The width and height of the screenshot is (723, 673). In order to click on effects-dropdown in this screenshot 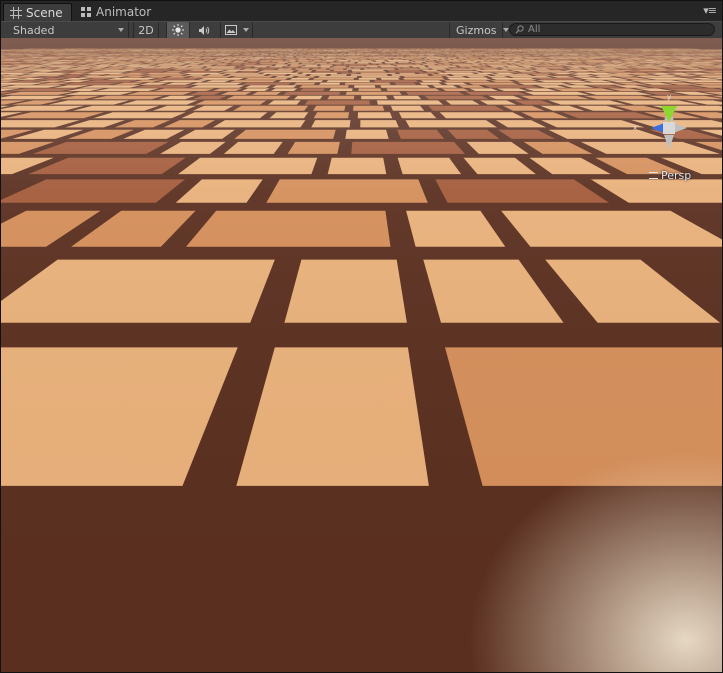, I will do `click(236, 30)`.